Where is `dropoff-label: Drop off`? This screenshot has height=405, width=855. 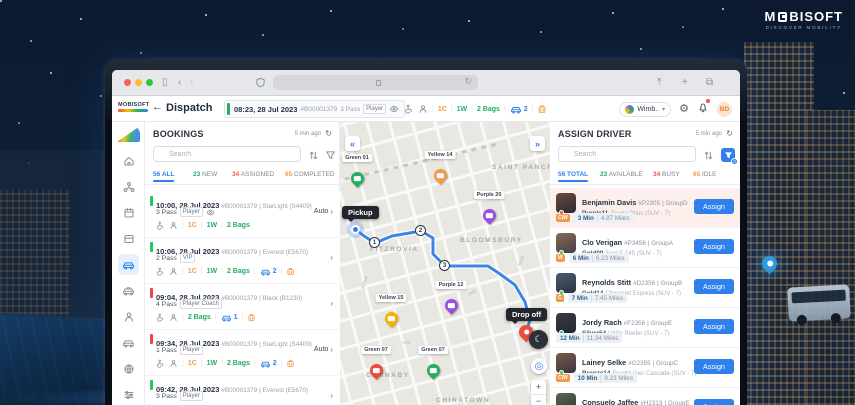 dropoff-label: Drop off is located at coordinates (527, 316).